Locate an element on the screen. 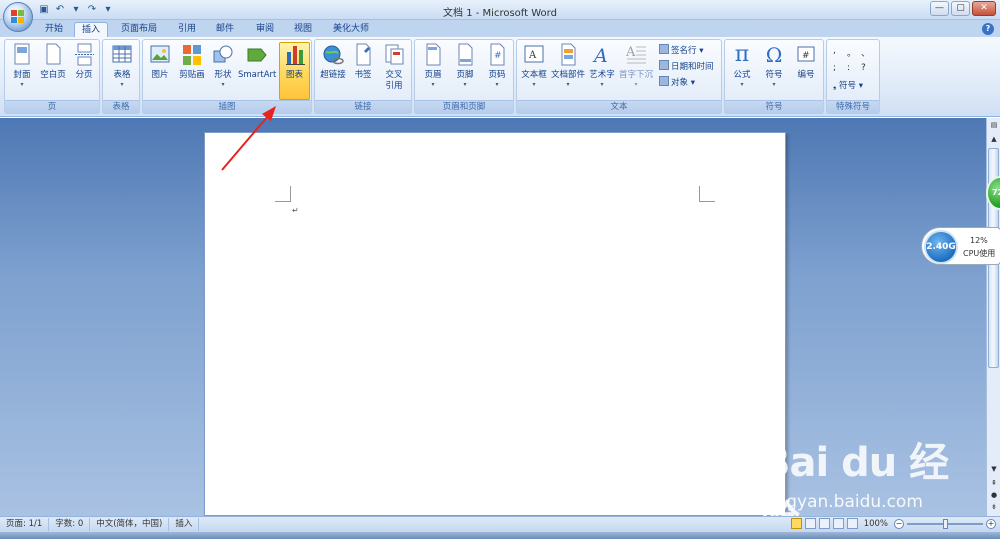 The image size is (1000, 539). header-icon is located at coordinates (433, 55).